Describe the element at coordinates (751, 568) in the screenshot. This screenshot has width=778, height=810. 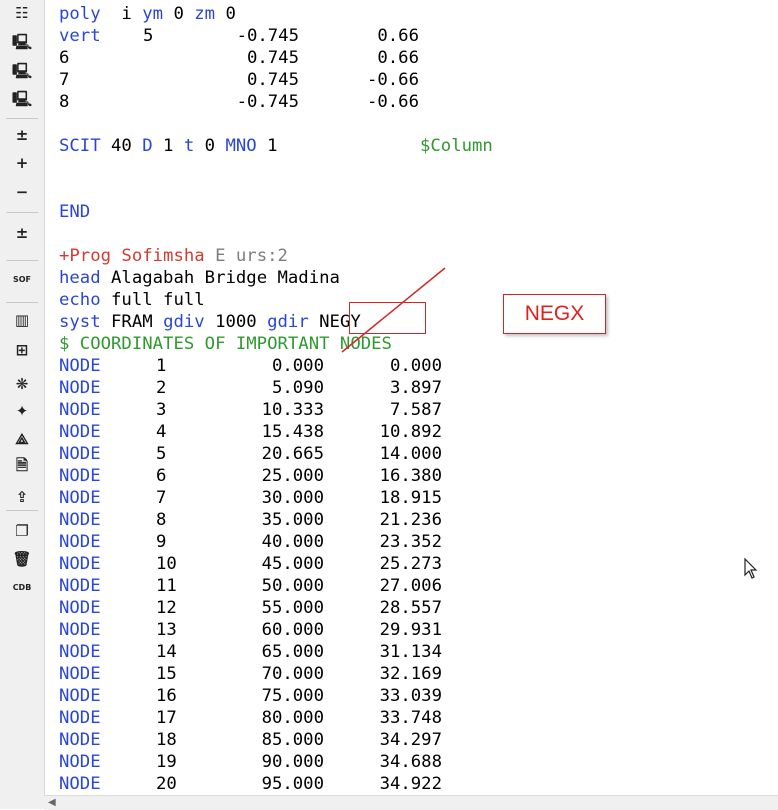
I see `mouse-cursor-icon` at that location.